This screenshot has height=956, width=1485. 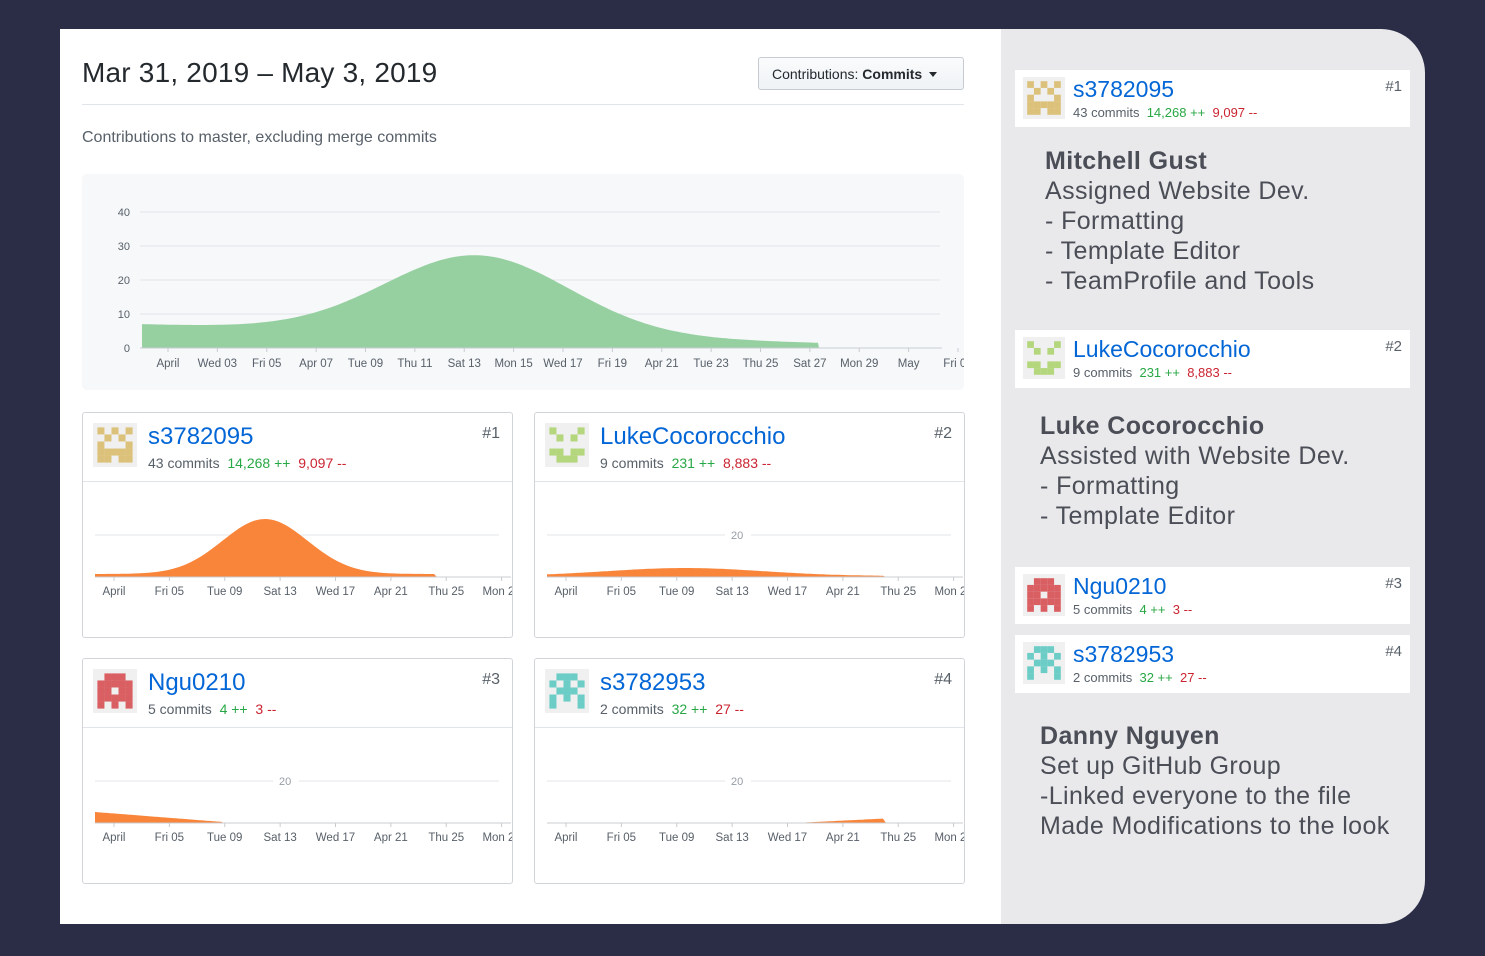 What do you see at coordinates (480, 301) in the screenshot?
I see `main-commits-area` at bounding box center [480, 301].